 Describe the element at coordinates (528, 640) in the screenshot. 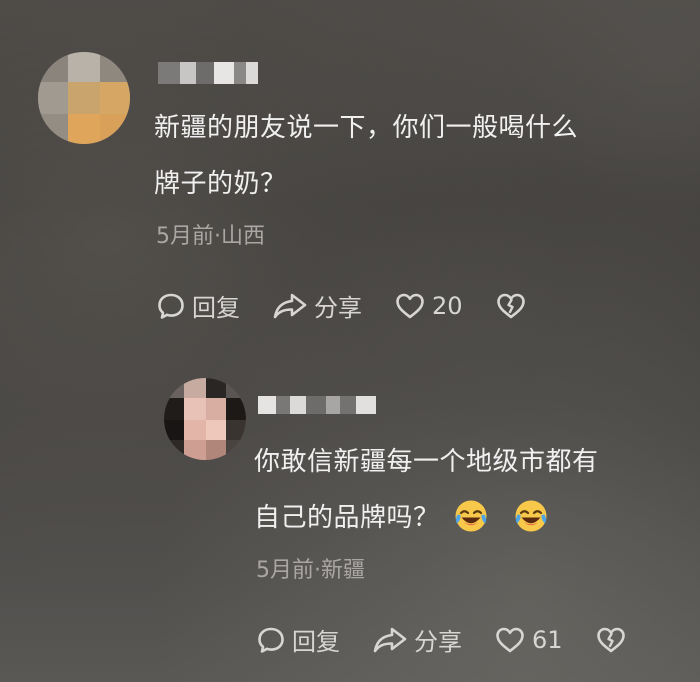

I see `like-button: 61` at that location.